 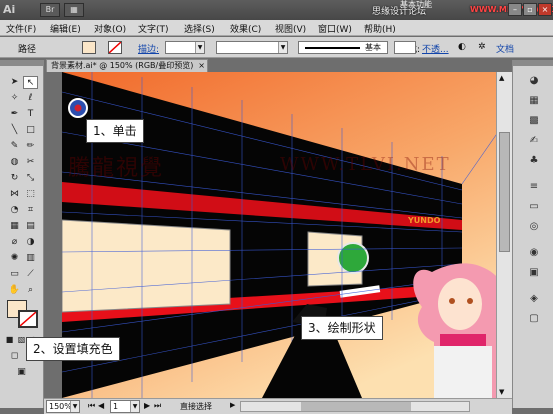 I want to click on zoom-icon: ⌕, so click(x=30, y=290).